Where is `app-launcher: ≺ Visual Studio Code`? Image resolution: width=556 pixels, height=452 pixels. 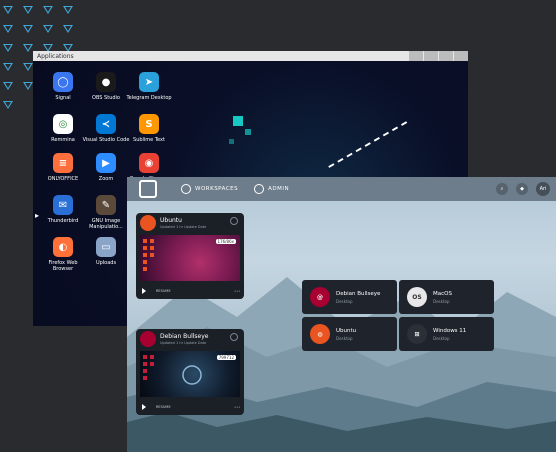 app-launcher: ≺ Visual Studio Code is located at coordinates (106, 128).